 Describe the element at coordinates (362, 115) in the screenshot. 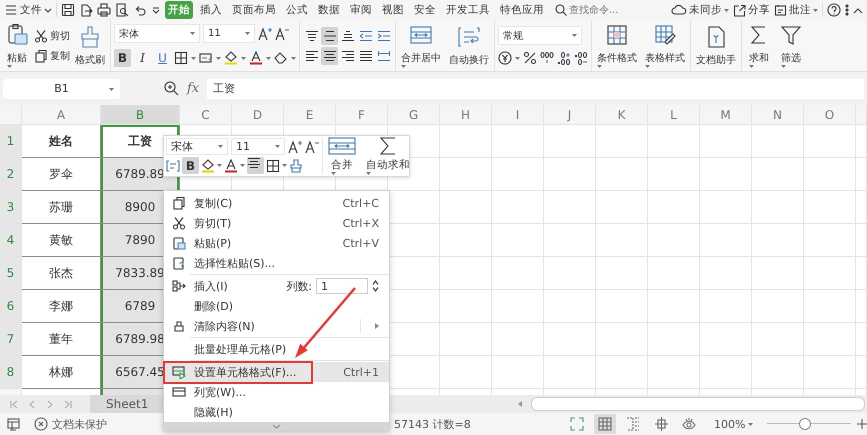

I see `column-header: F` at that location.